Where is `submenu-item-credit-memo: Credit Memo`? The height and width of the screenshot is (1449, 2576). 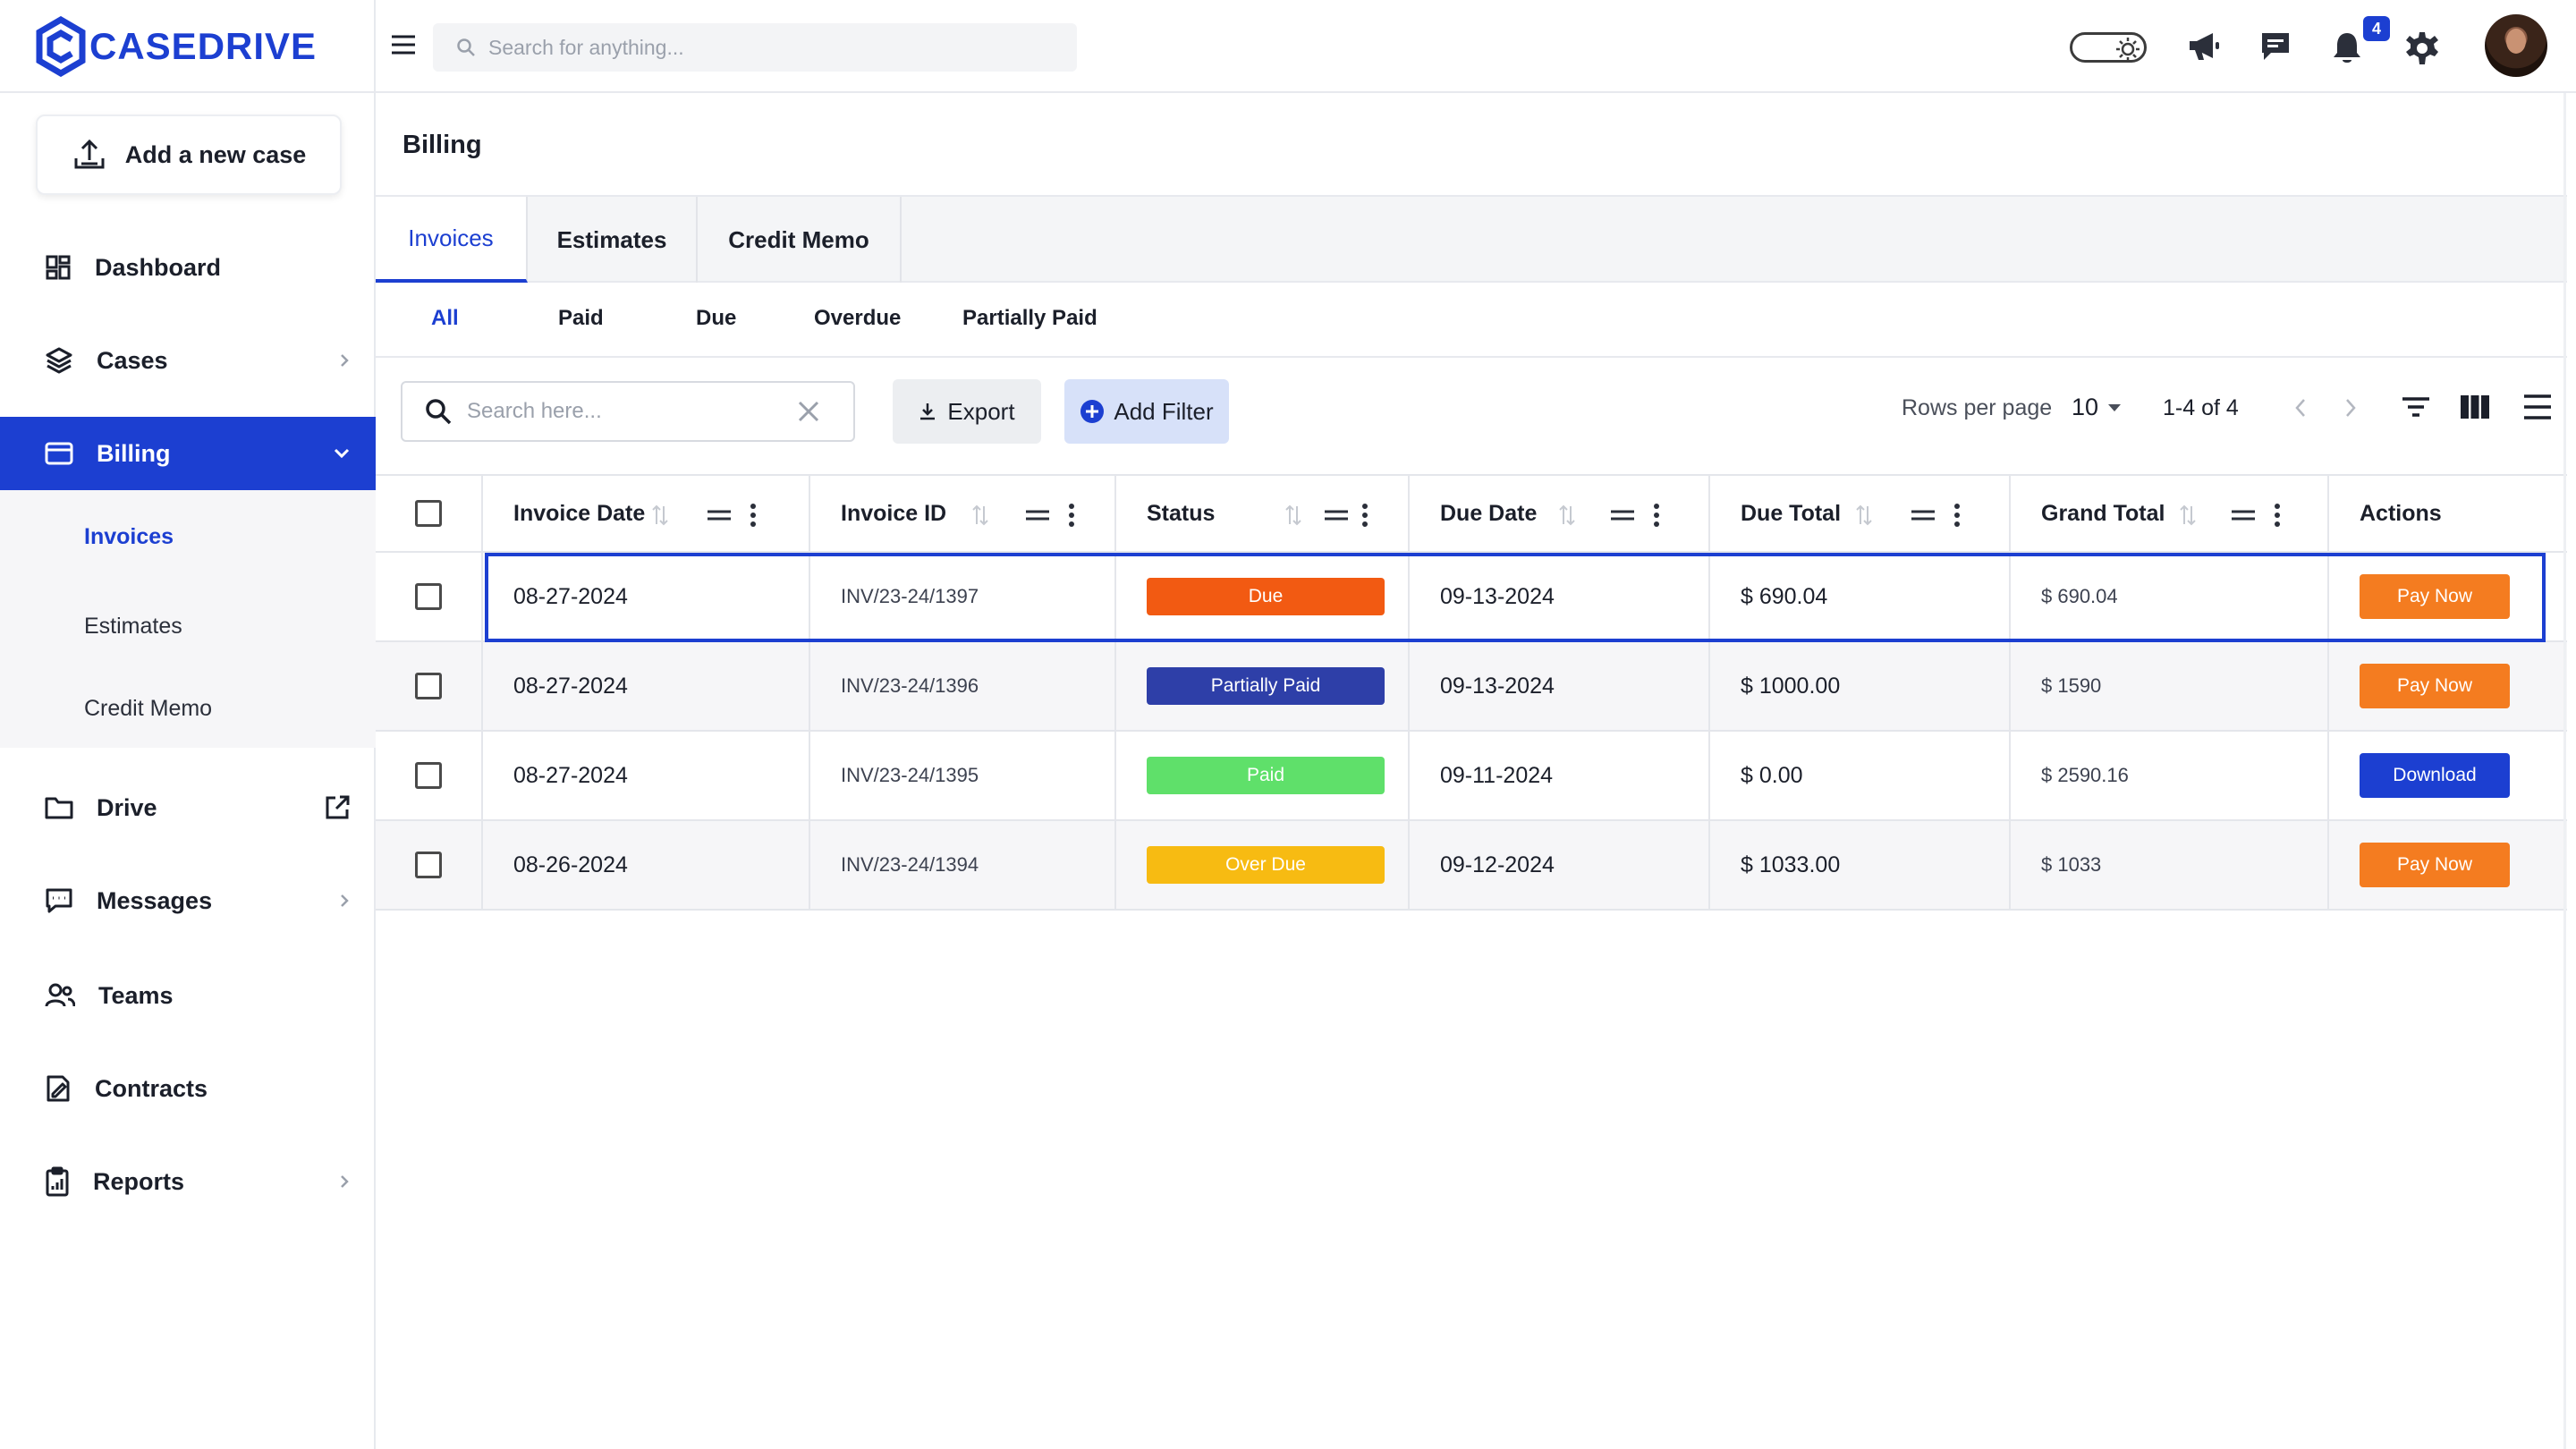 submenu-item-credit-memo: Credit Memo is located at coordinates (148, 709).